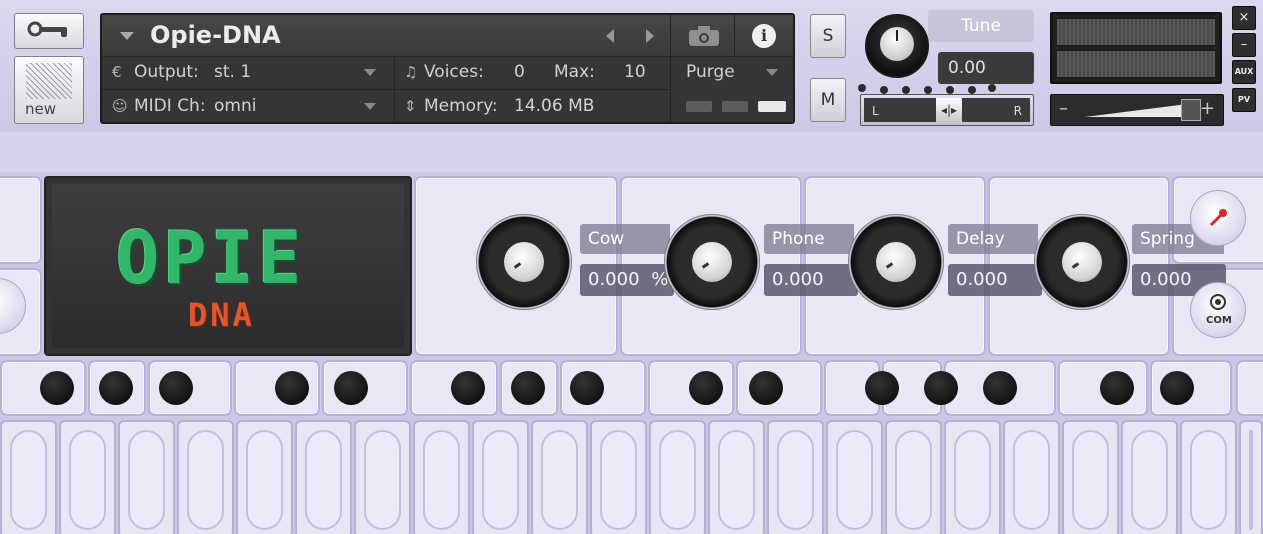 This screenshot has height=534, width=1263. I want to click on pin-button, so click(1218, 218).